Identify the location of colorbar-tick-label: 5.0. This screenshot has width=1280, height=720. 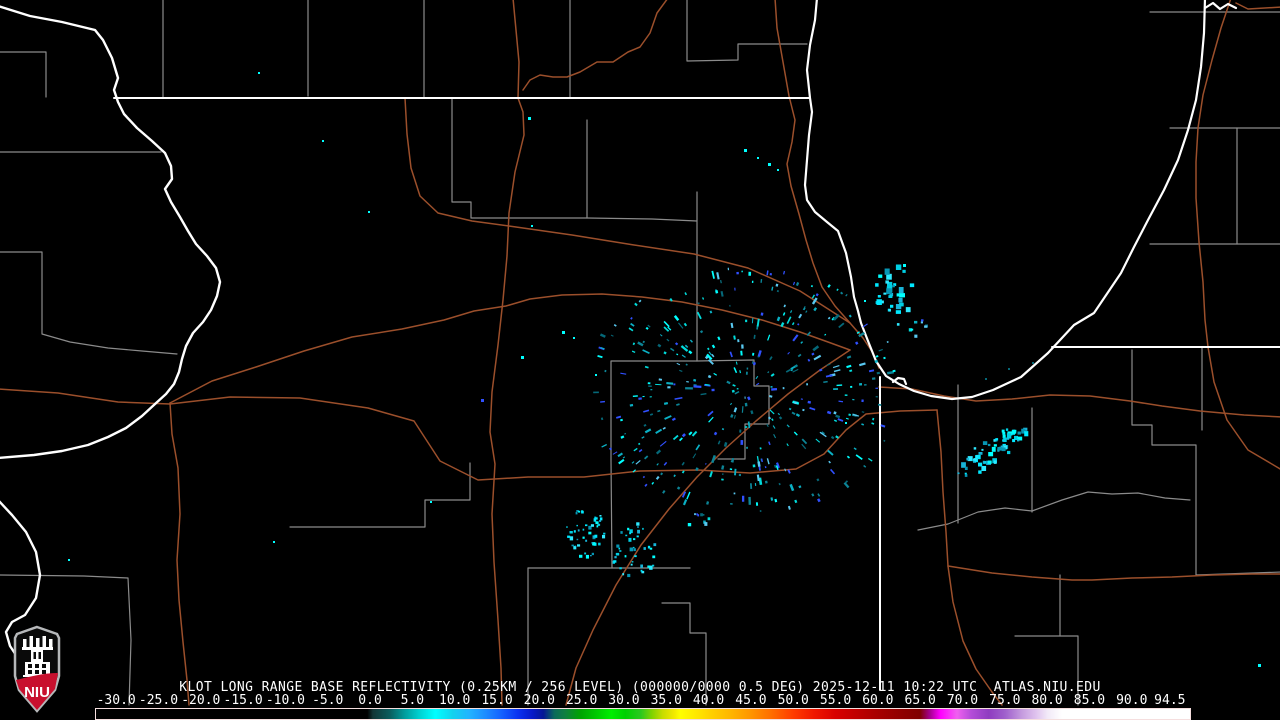
(412, 700).